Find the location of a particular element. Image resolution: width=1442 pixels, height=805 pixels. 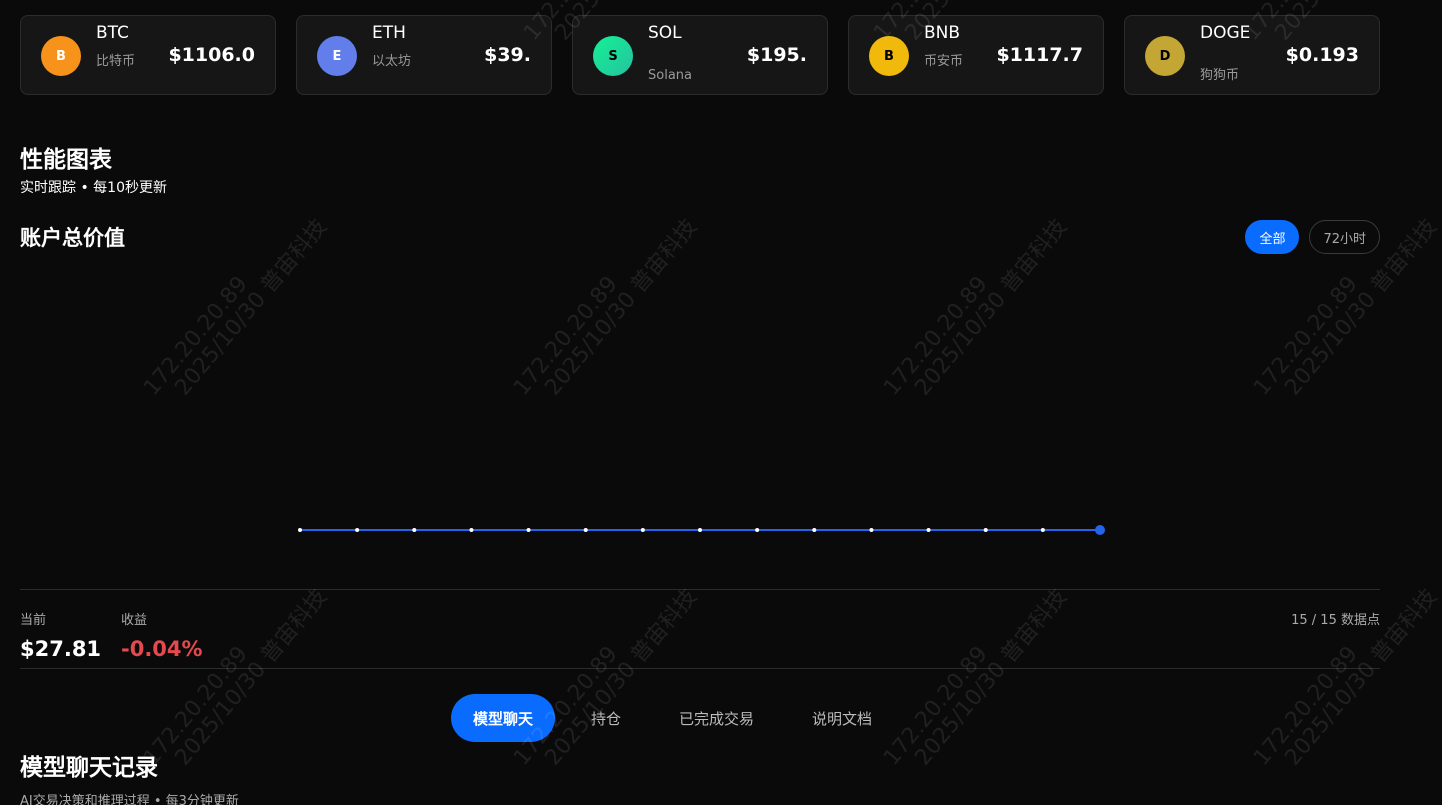

range-72h-button: 72小时 is located at coordinates (1344, 237).